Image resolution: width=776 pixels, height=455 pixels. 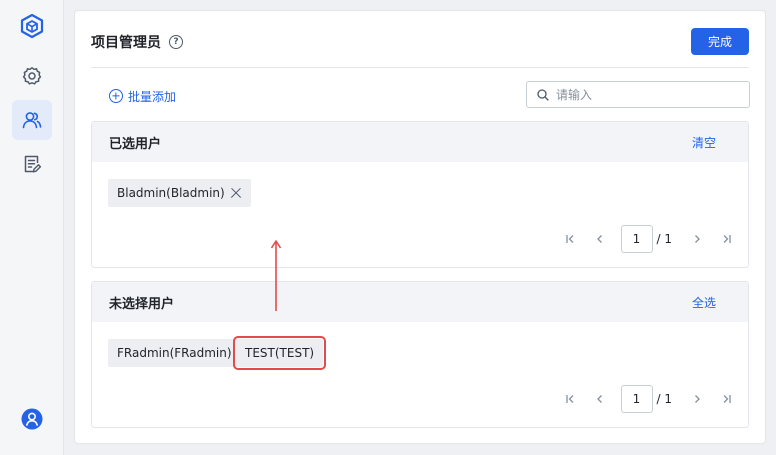 What do you see at coordinates (646, 94) in the screenshot?
I see `search-input` at bounding box center [646, 94].